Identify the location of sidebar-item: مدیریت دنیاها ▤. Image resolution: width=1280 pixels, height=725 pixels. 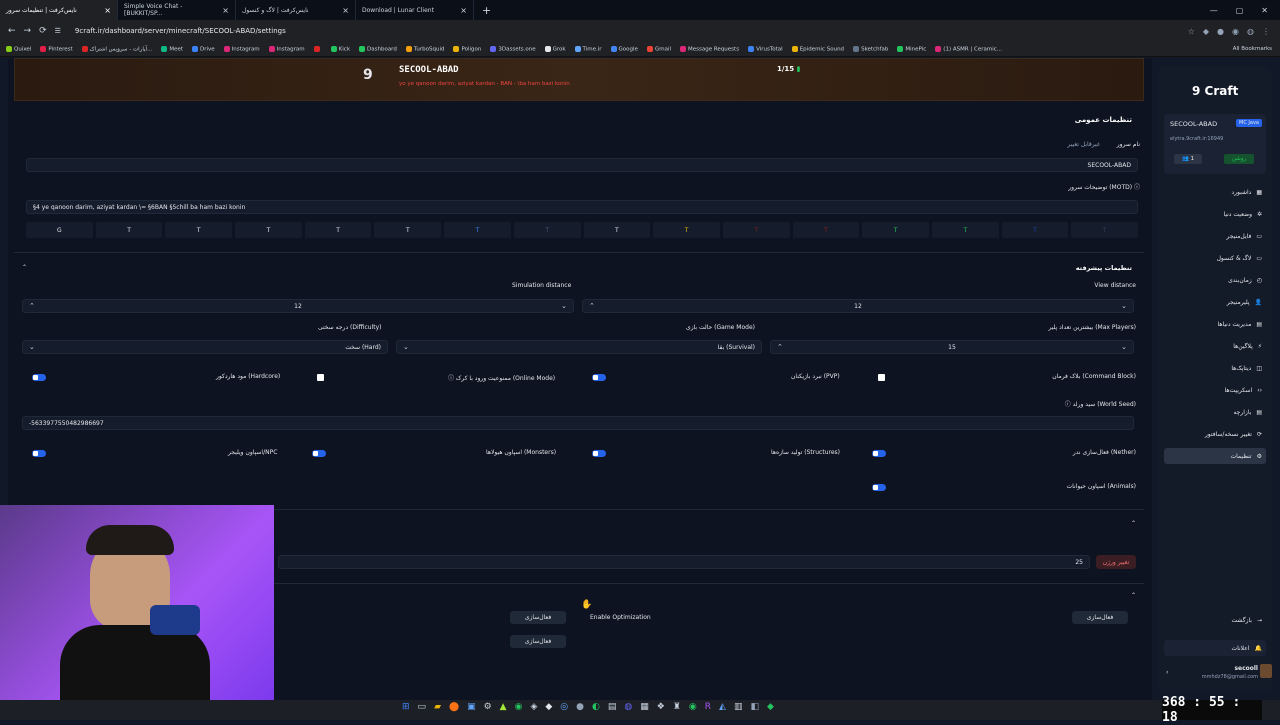
(1215, 324).